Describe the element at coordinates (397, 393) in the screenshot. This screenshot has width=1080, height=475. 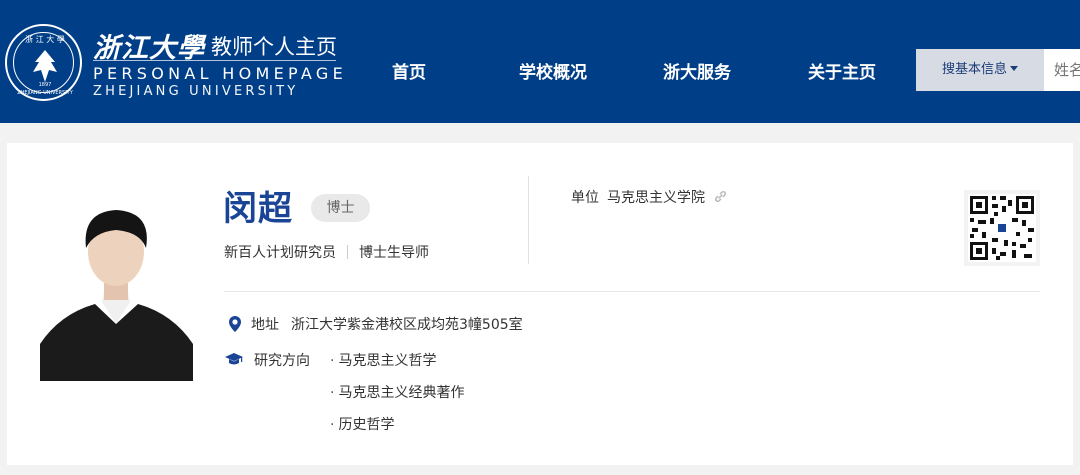
I see `research-item: · 马克思主义经典著作` at that location.